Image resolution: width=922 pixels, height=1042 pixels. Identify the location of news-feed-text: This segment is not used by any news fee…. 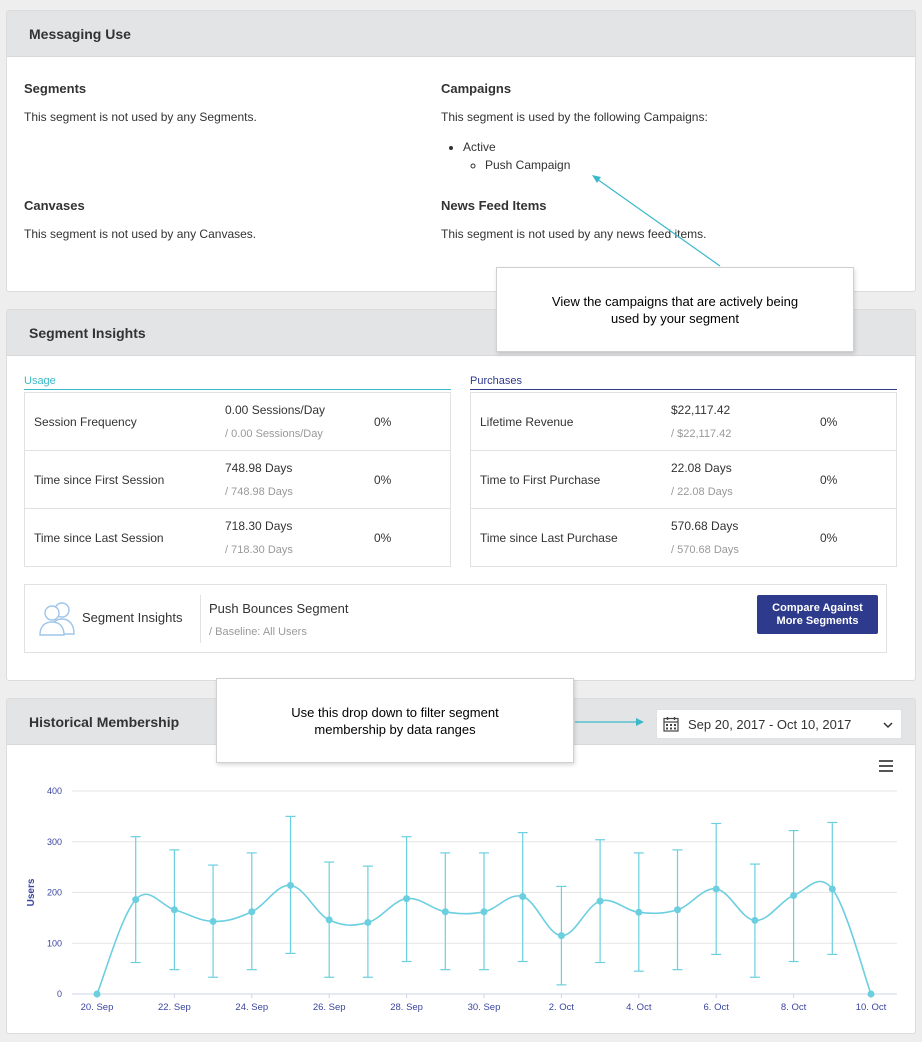
(574, 234).